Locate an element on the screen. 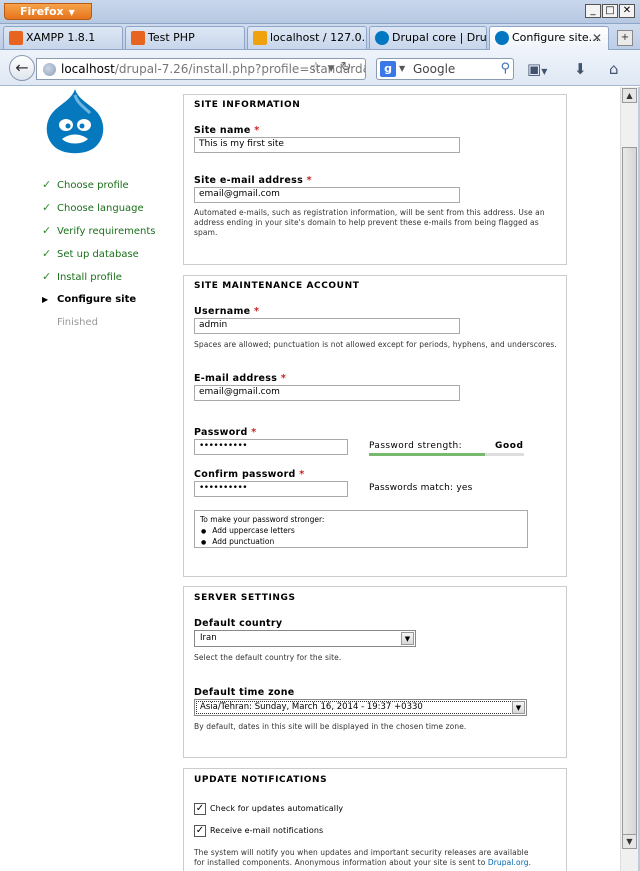 The height and width of the screenshot is (871, 640). suggestions-title: To make your password stronger: is located at coordinates (262, 519).